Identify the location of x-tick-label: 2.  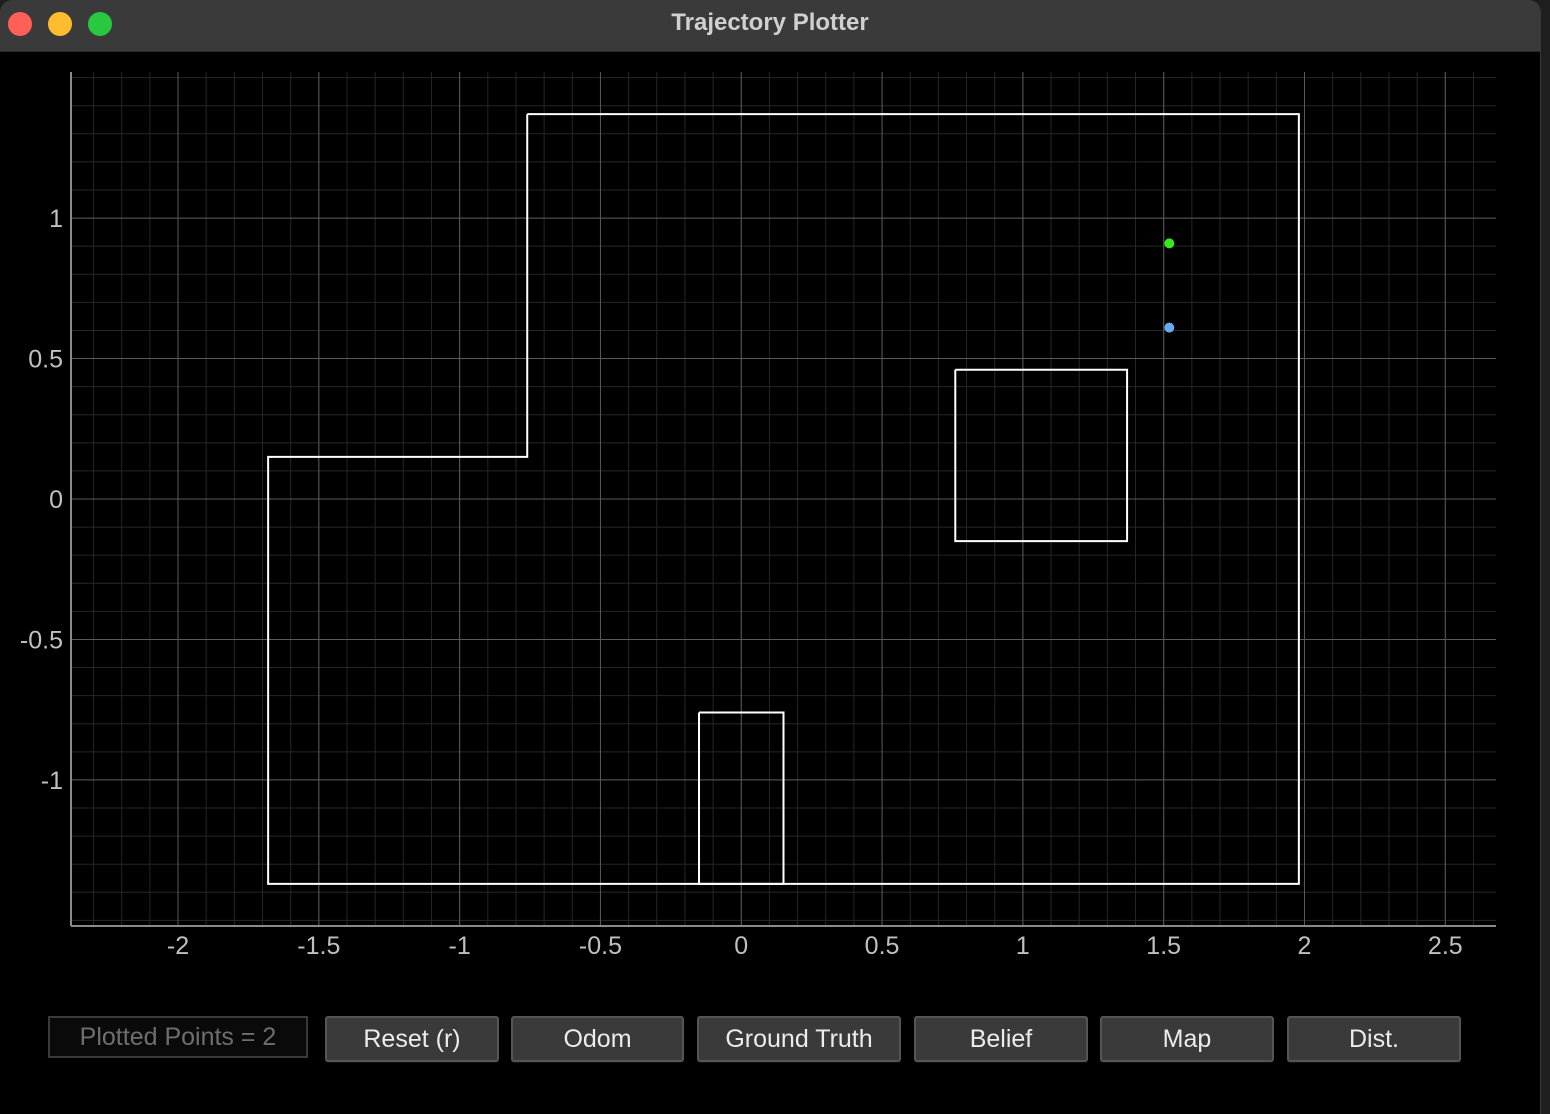
(1305, 946).